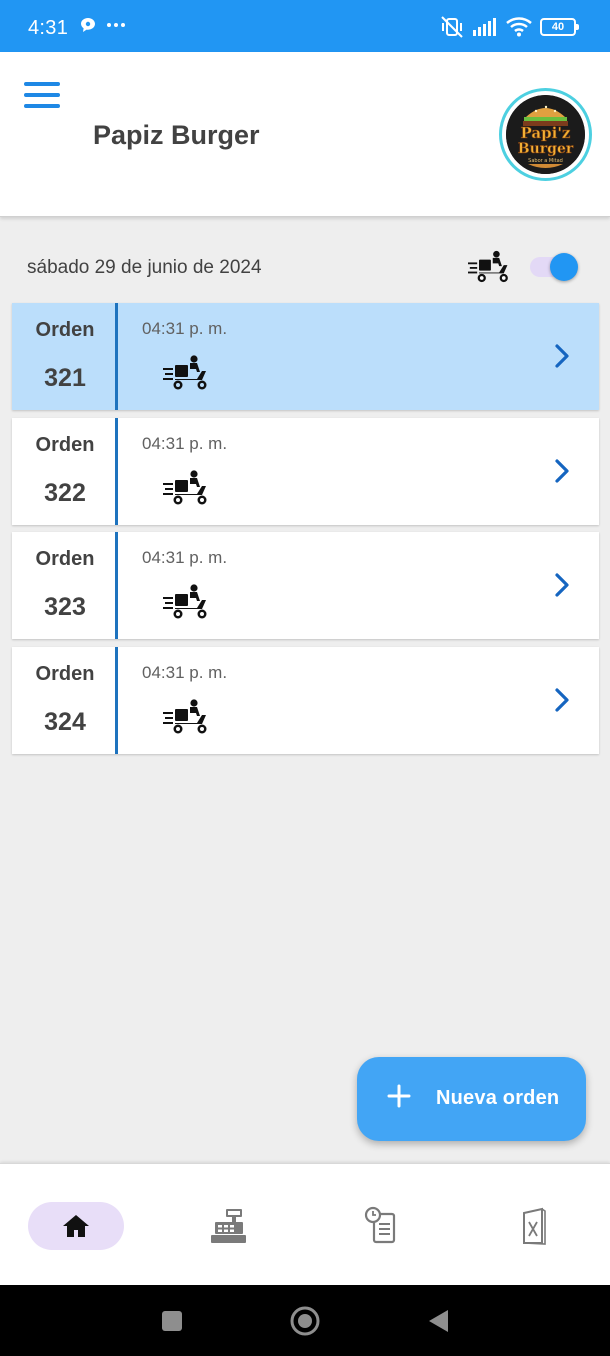  What do you see at coordinates (42, 84) in the screenshot?
I see `hamburger-icon` at bounding box center [42, 84].